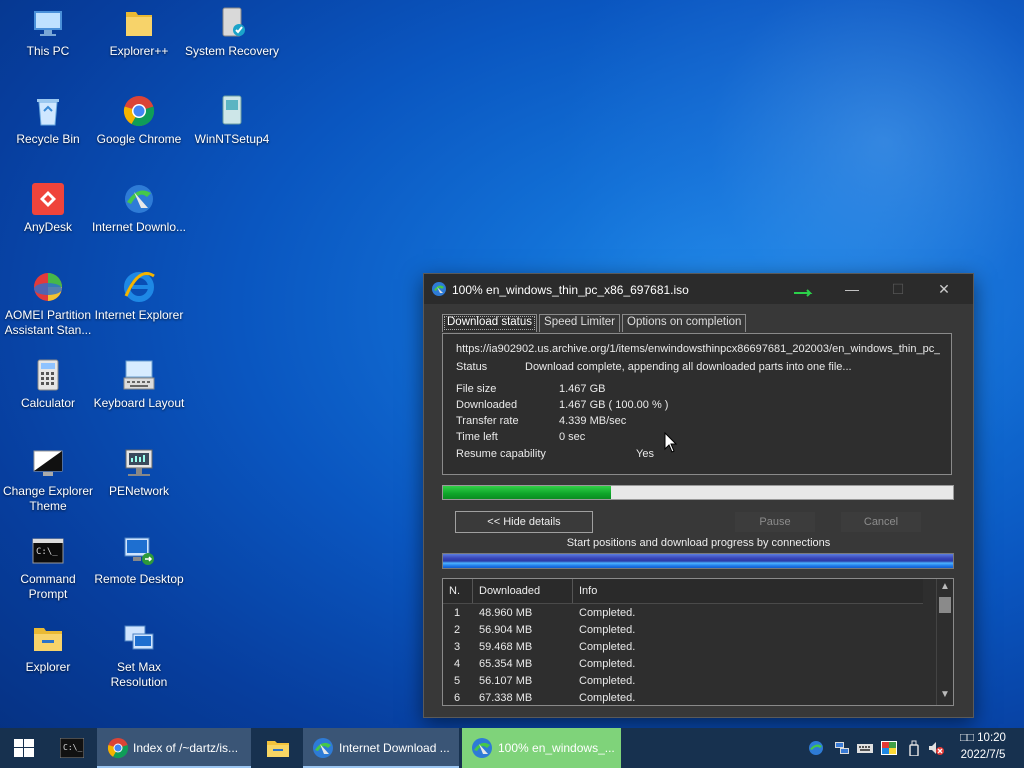 The height and width of the screenshot is (768, 1024). Describe the element at coordinates (506, 698) in the screenshot. I see `cell-downloaded: 67.338 MB` at that location.